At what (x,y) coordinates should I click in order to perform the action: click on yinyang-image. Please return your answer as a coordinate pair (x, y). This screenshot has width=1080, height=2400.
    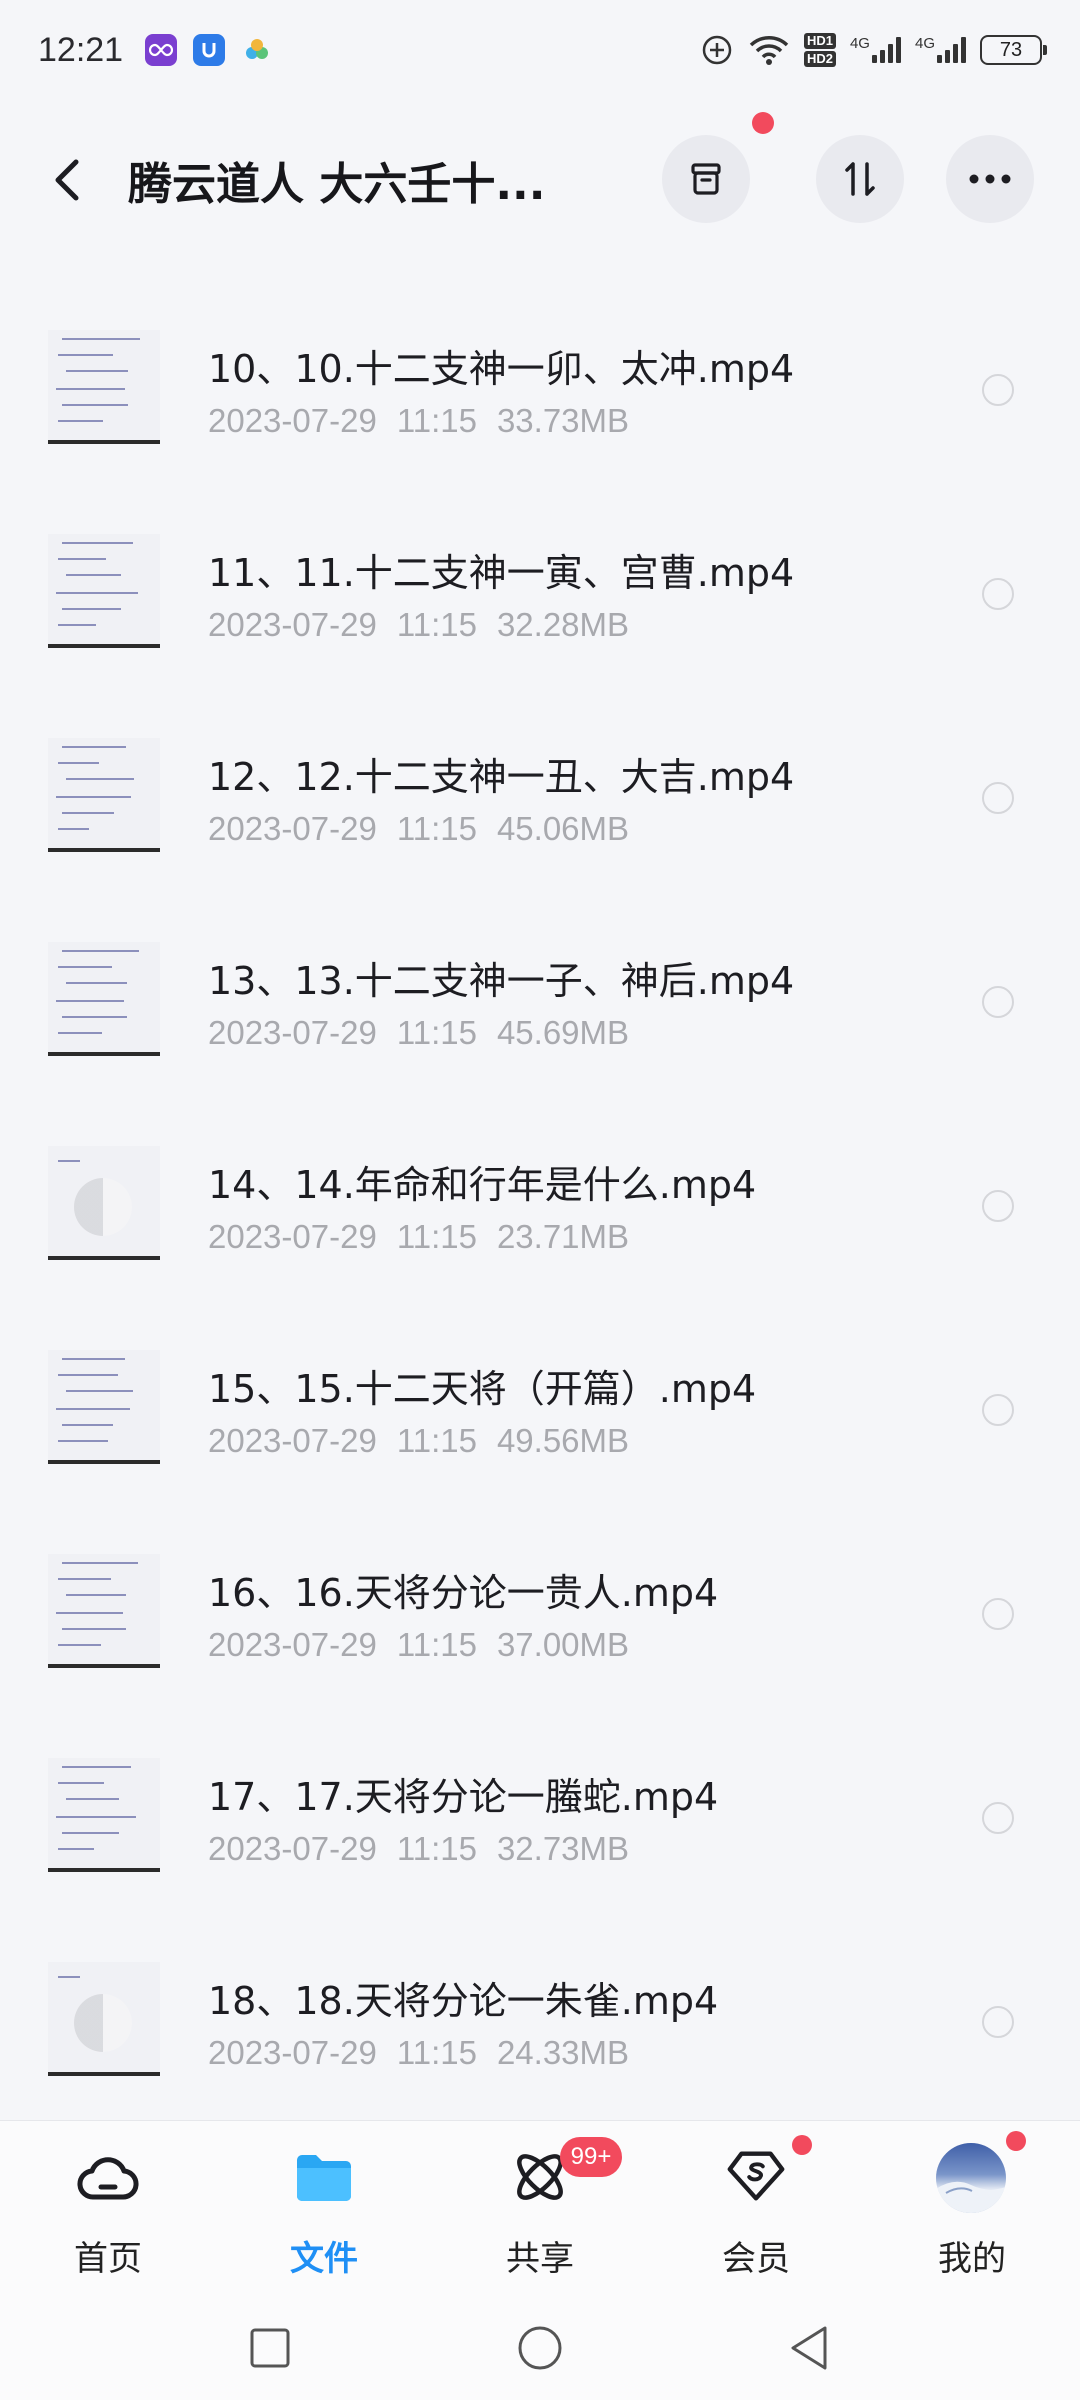
    Looking at the image, I should click on (103, 1207).